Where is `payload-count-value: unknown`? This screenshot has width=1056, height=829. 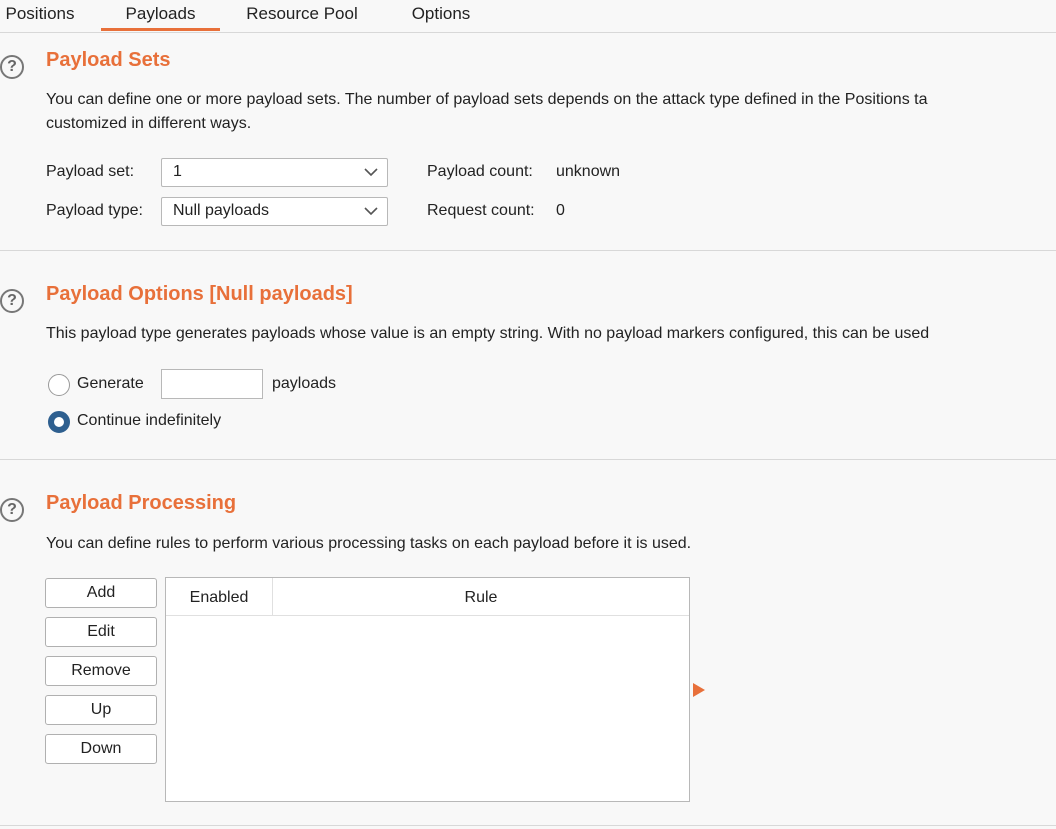 payload-count-value: unknown is located at coordinates (588, 171).